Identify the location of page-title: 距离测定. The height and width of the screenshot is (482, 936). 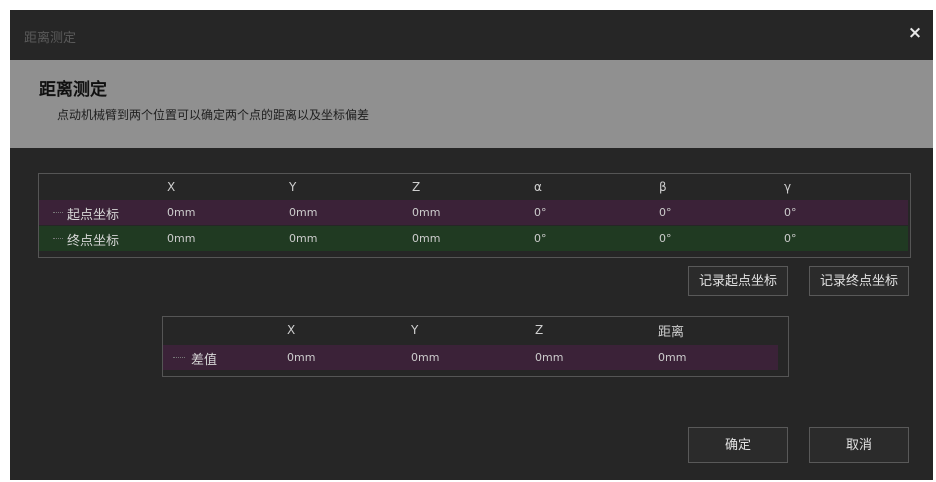
(73, 90).